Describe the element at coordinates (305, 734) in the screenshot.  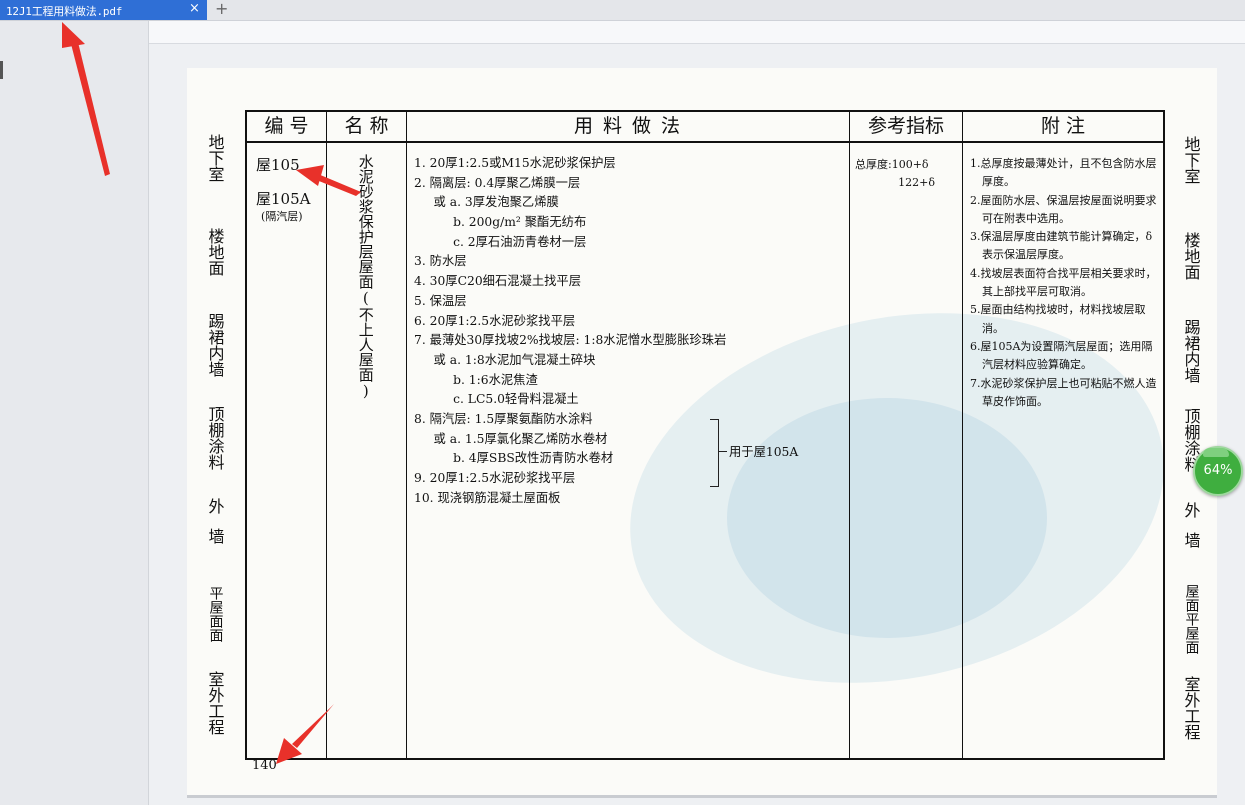
I see `arrow-to-page-number-icon` at that location.